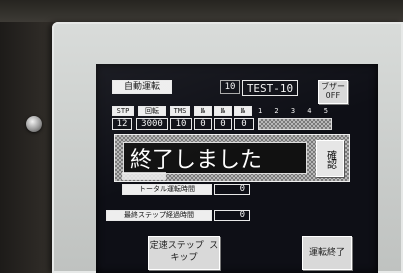  I want to click on value-no-1: 0, so click(203, 124).